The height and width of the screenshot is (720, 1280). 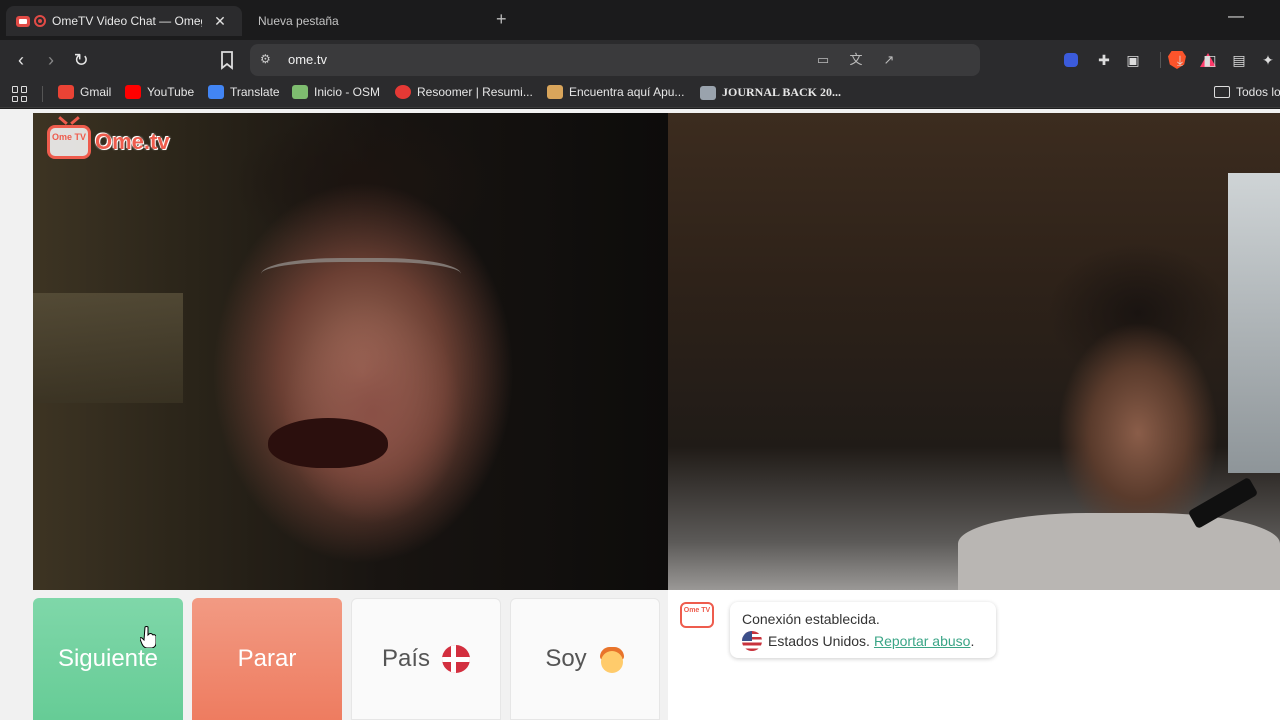 I want to click on extensions-puzzle-icon: ✚, so click(x=1104, y=60).